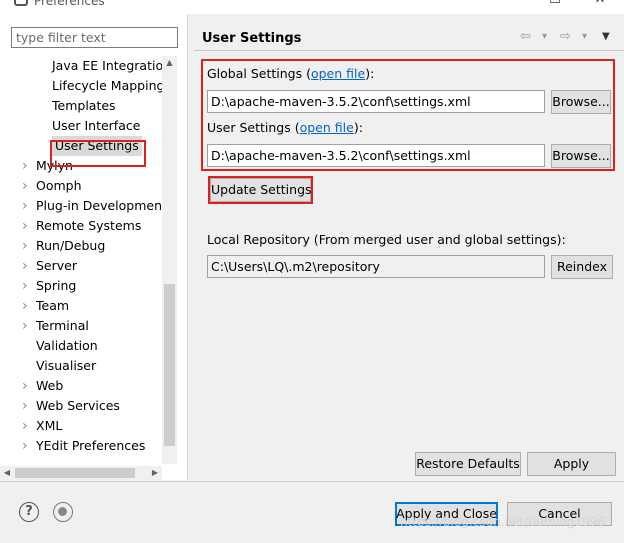 The width and height of the screenshot is (624, 543). Describe the element at coordinates (525, 36) in the screenshot. I see `back-arrow-icon: ⇦` at that location.